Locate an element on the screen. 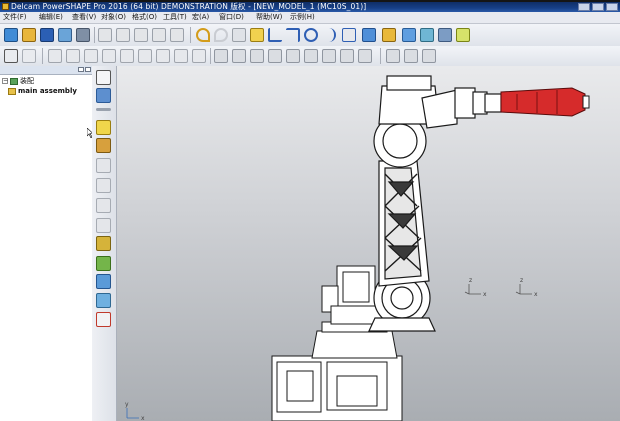 This screenshot has width=620, height=421. open-folder-icon is located at coordinates (29, 35).